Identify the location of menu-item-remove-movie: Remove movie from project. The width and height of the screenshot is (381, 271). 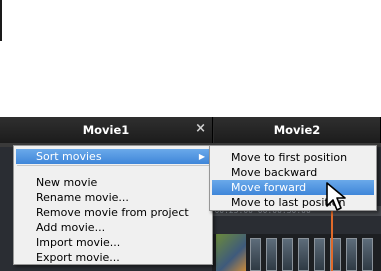
(113, 212).